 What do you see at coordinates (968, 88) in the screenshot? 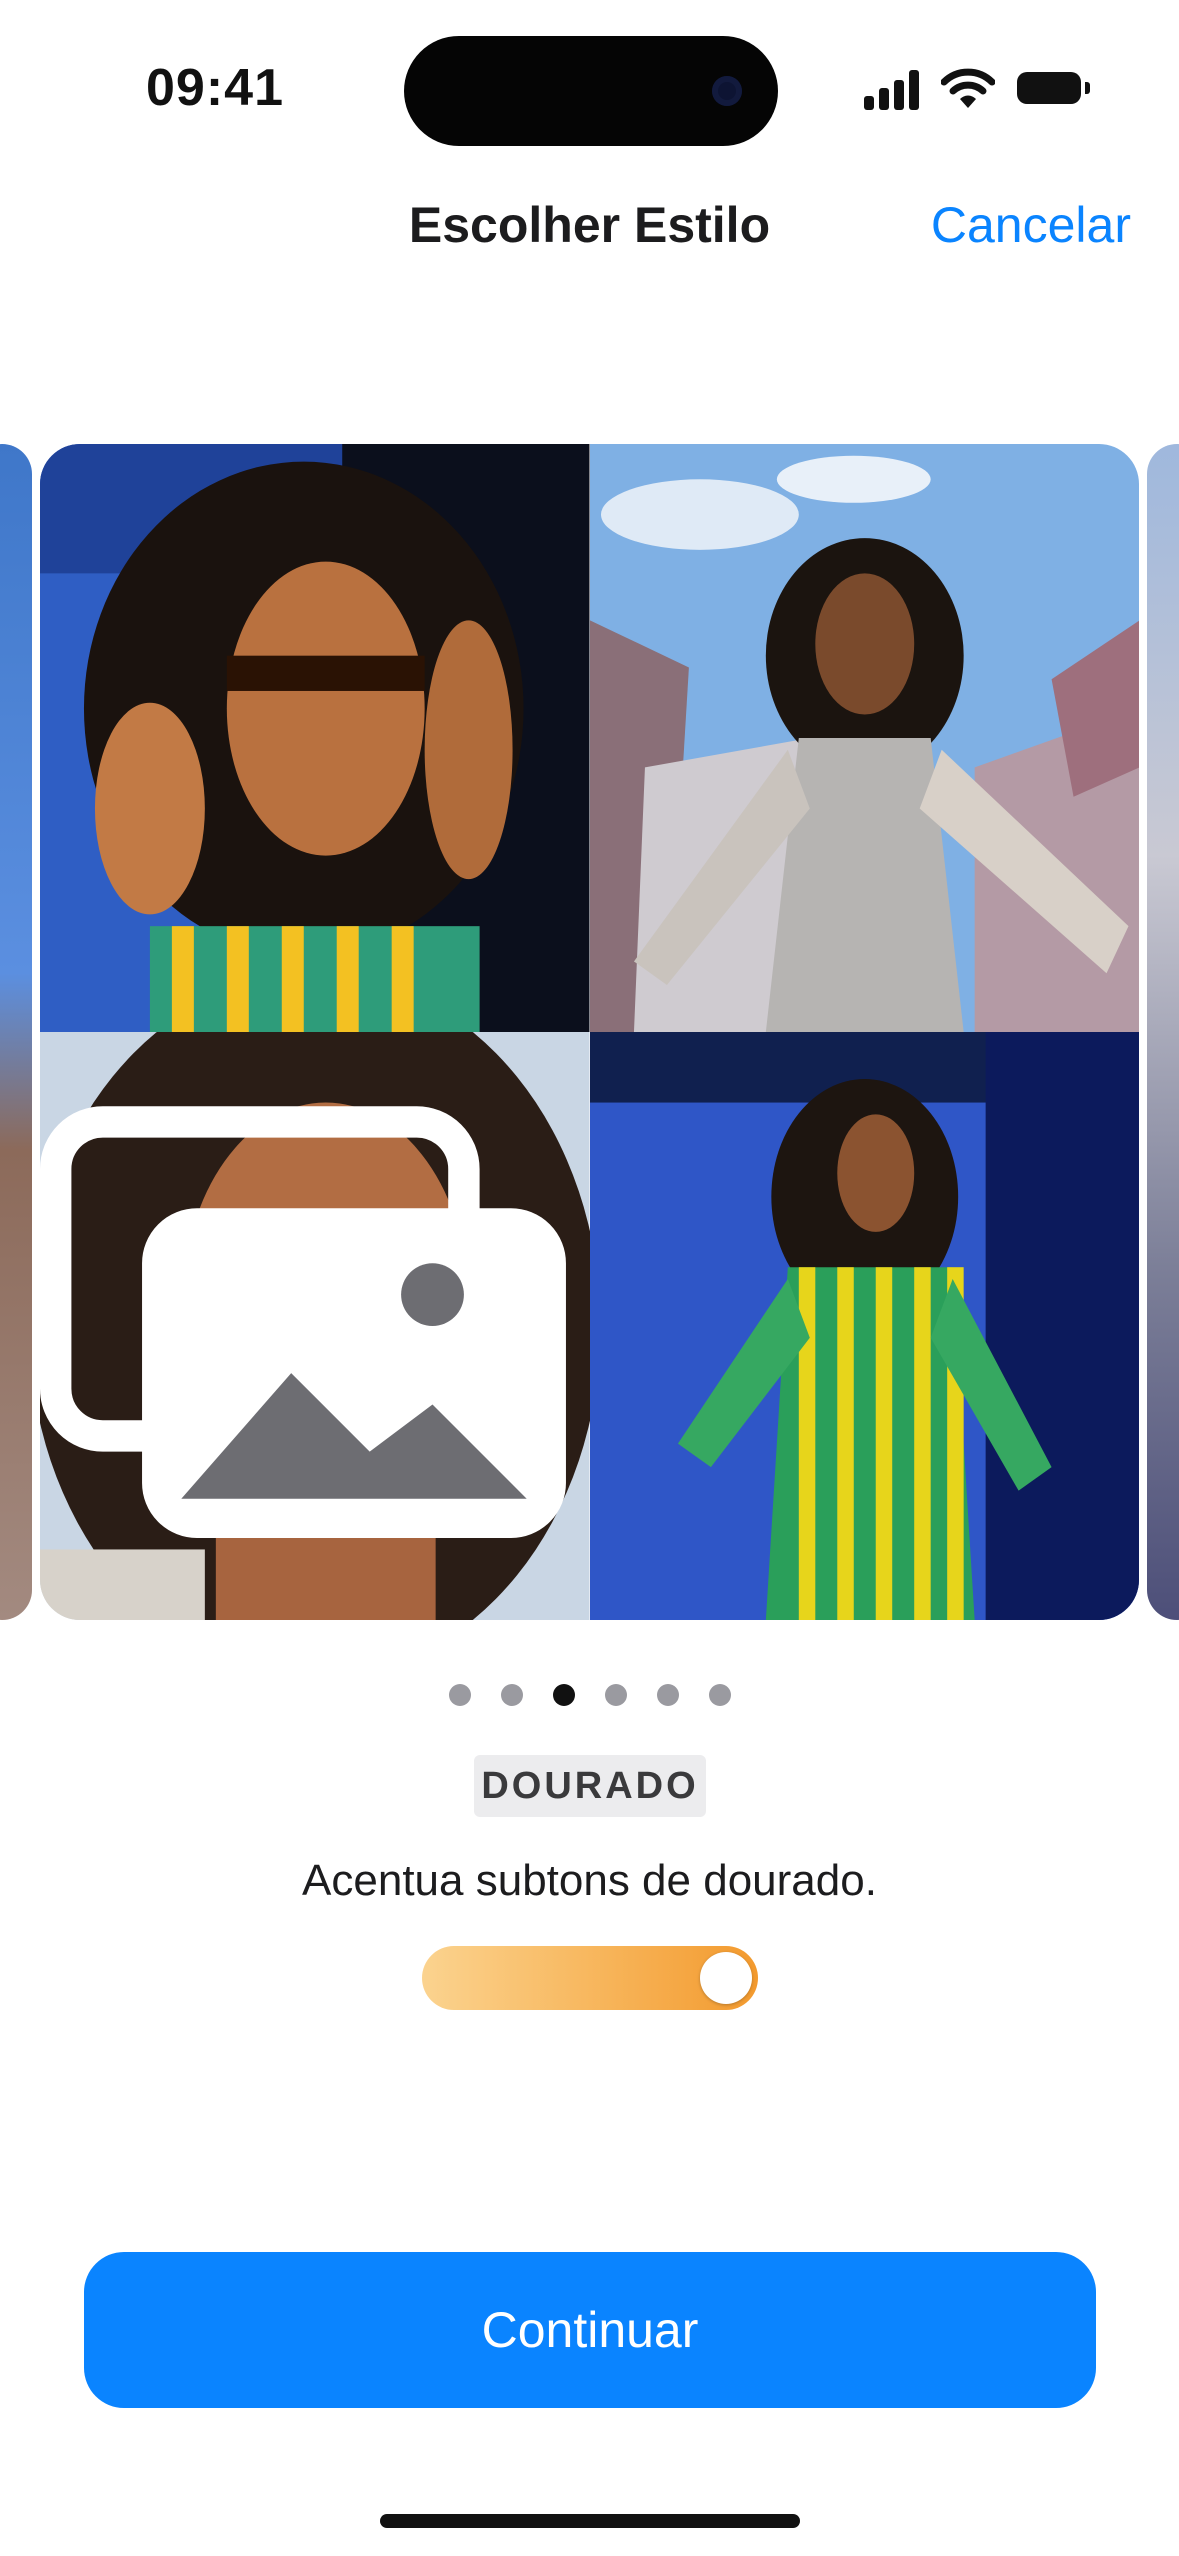
I see `wifi-icon` at bounding box center [968, 88].